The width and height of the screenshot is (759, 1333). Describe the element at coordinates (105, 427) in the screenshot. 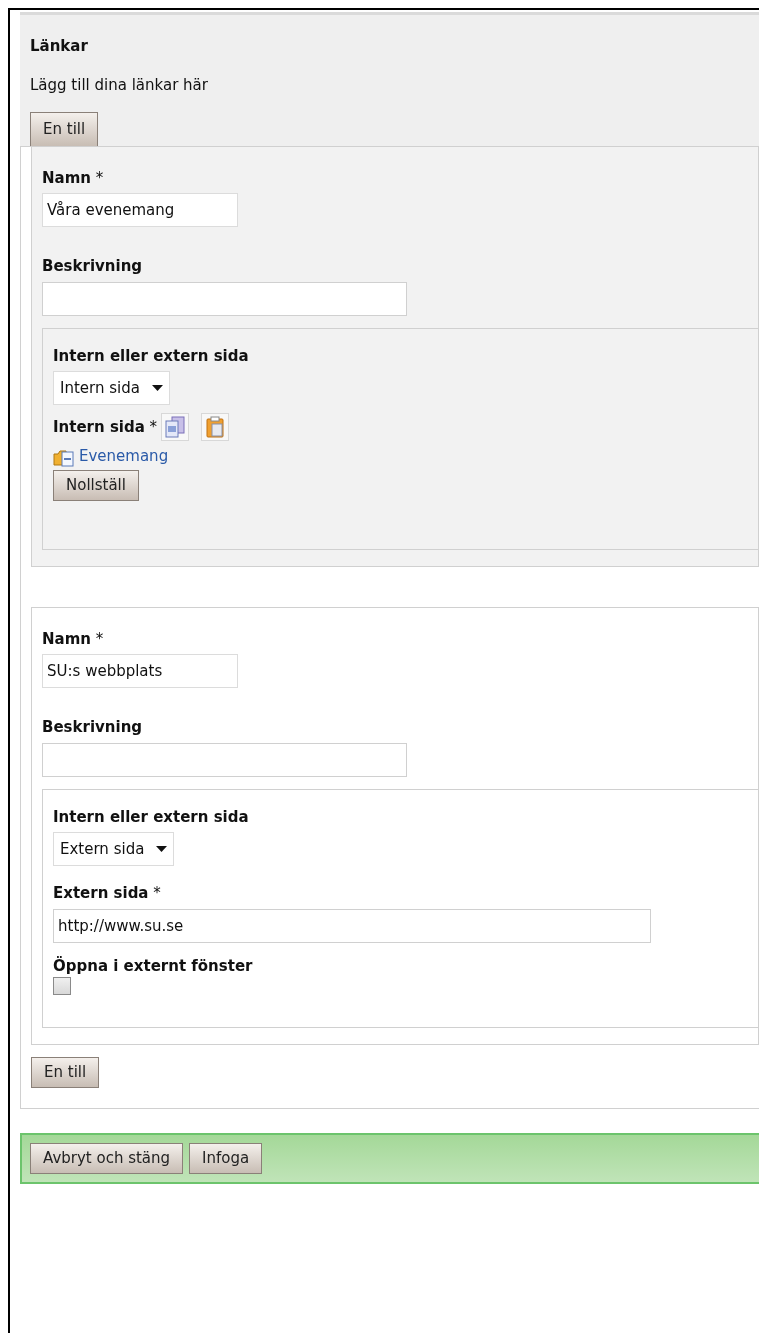

I see `field-label: Intern sida*` at that location.